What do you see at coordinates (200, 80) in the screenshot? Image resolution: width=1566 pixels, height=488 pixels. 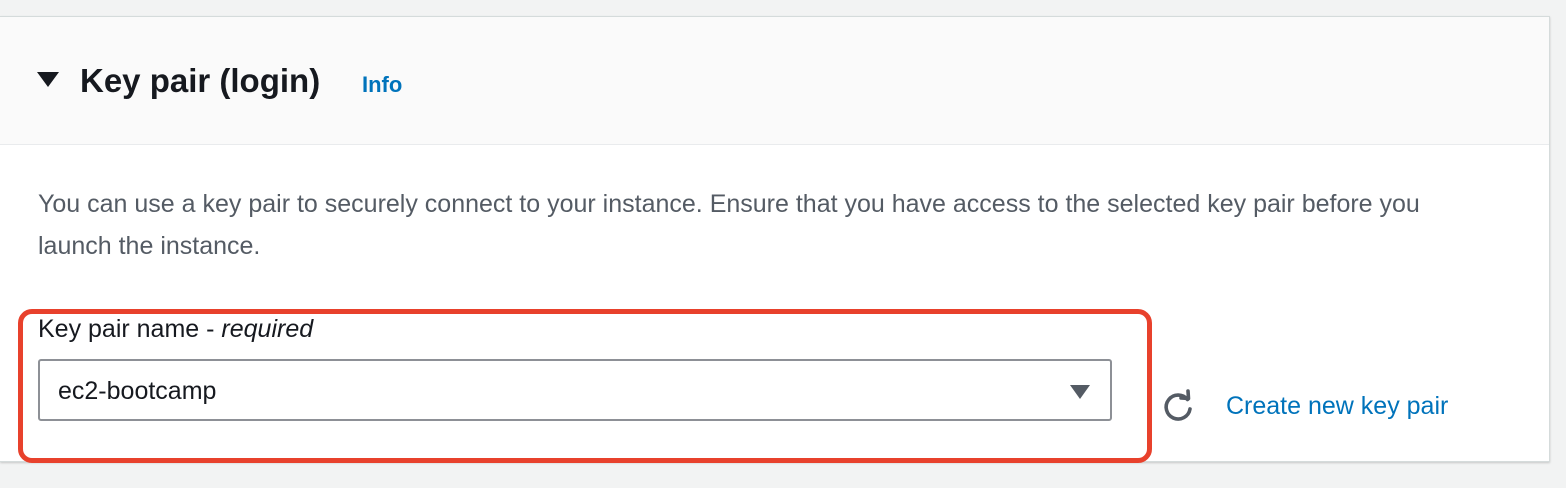 I see `section-title: Key pair (login)` at bounding box center [200, 80].